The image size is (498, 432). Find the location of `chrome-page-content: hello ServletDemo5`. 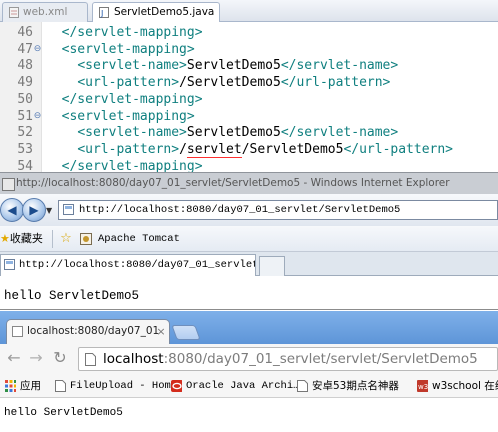

chrome-page-content: hello ServletDemo5 is located at coordinates (249, 415).